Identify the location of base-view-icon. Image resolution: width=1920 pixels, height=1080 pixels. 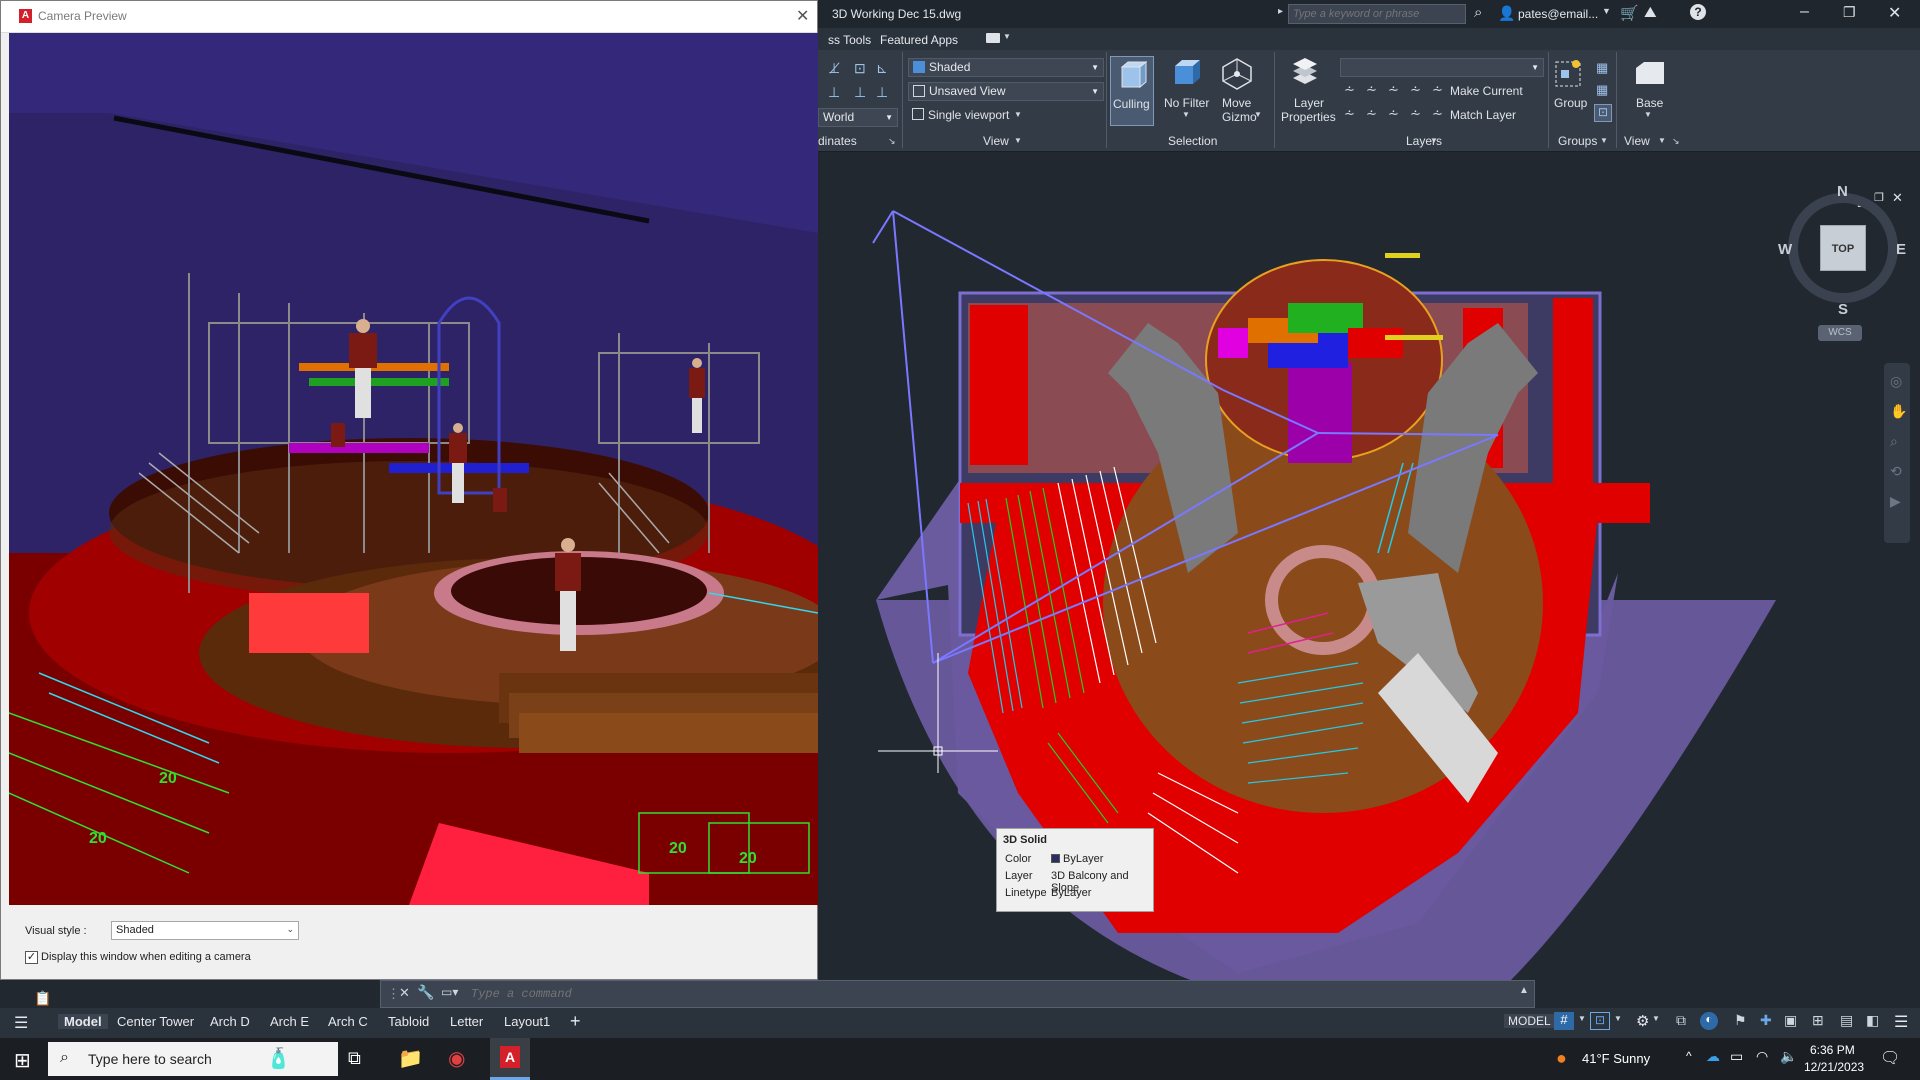
(1650, 74).